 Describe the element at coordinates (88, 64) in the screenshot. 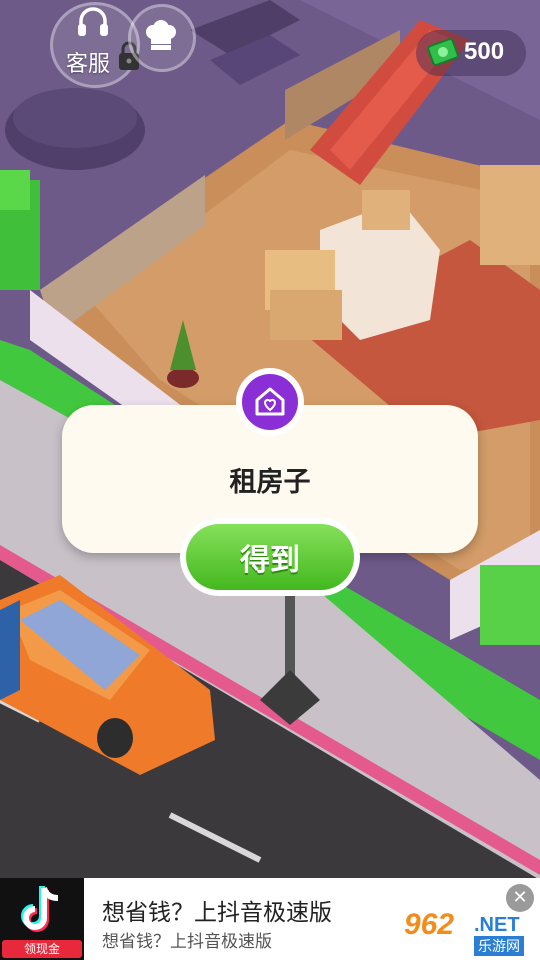

I see `customer-service-label: 客服` at that location.